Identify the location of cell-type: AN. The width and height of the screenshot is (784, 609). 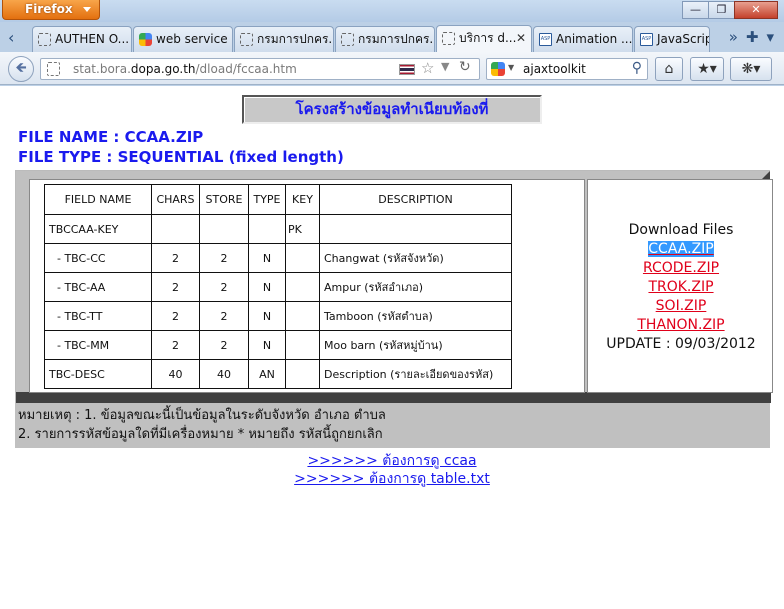
(267, 374).